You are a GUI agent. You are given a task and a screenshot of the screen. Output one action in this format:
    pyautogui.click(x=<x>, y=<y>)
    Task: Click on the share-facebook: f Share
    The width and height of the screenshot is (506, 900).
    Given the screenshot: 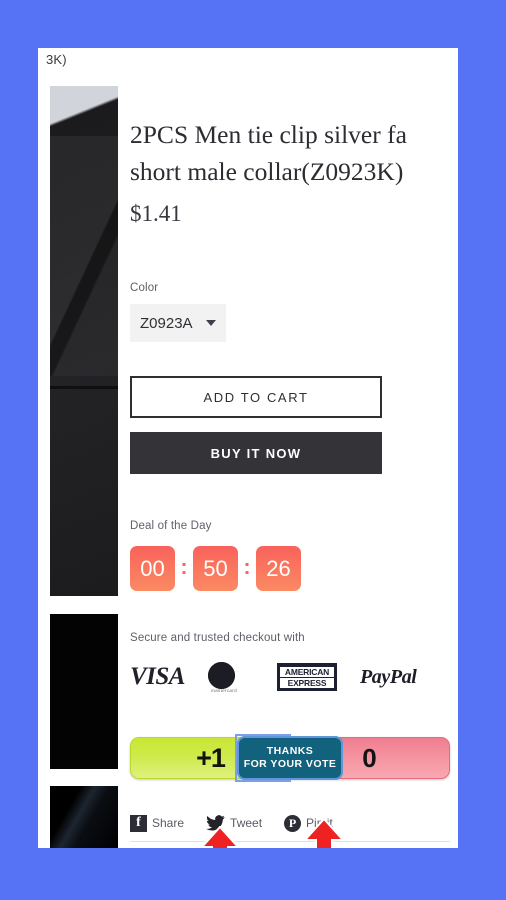 What is the action you would take?
    pyautogui.click(x=157, y=823)
    